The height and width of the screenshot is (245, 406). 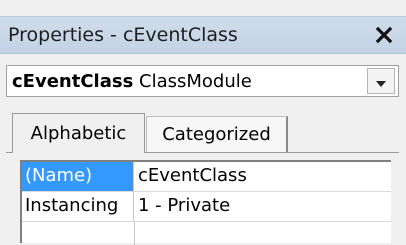 I want to click on property-row: Instancing 1 - Private, so click(x=206, y=207).